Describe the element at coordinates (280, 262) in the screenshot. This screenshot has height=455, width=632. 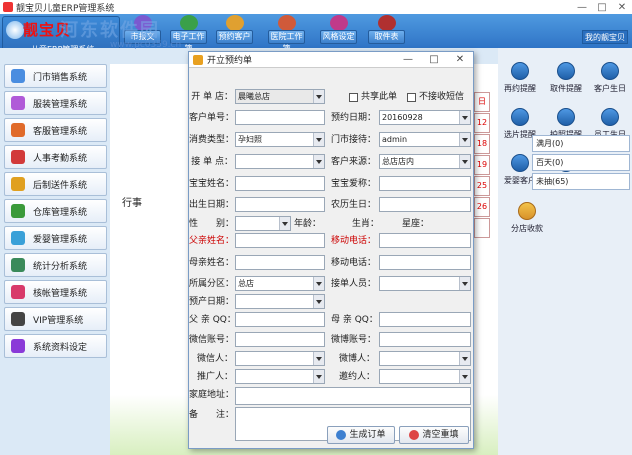
I see `mother-name-input` at that location.